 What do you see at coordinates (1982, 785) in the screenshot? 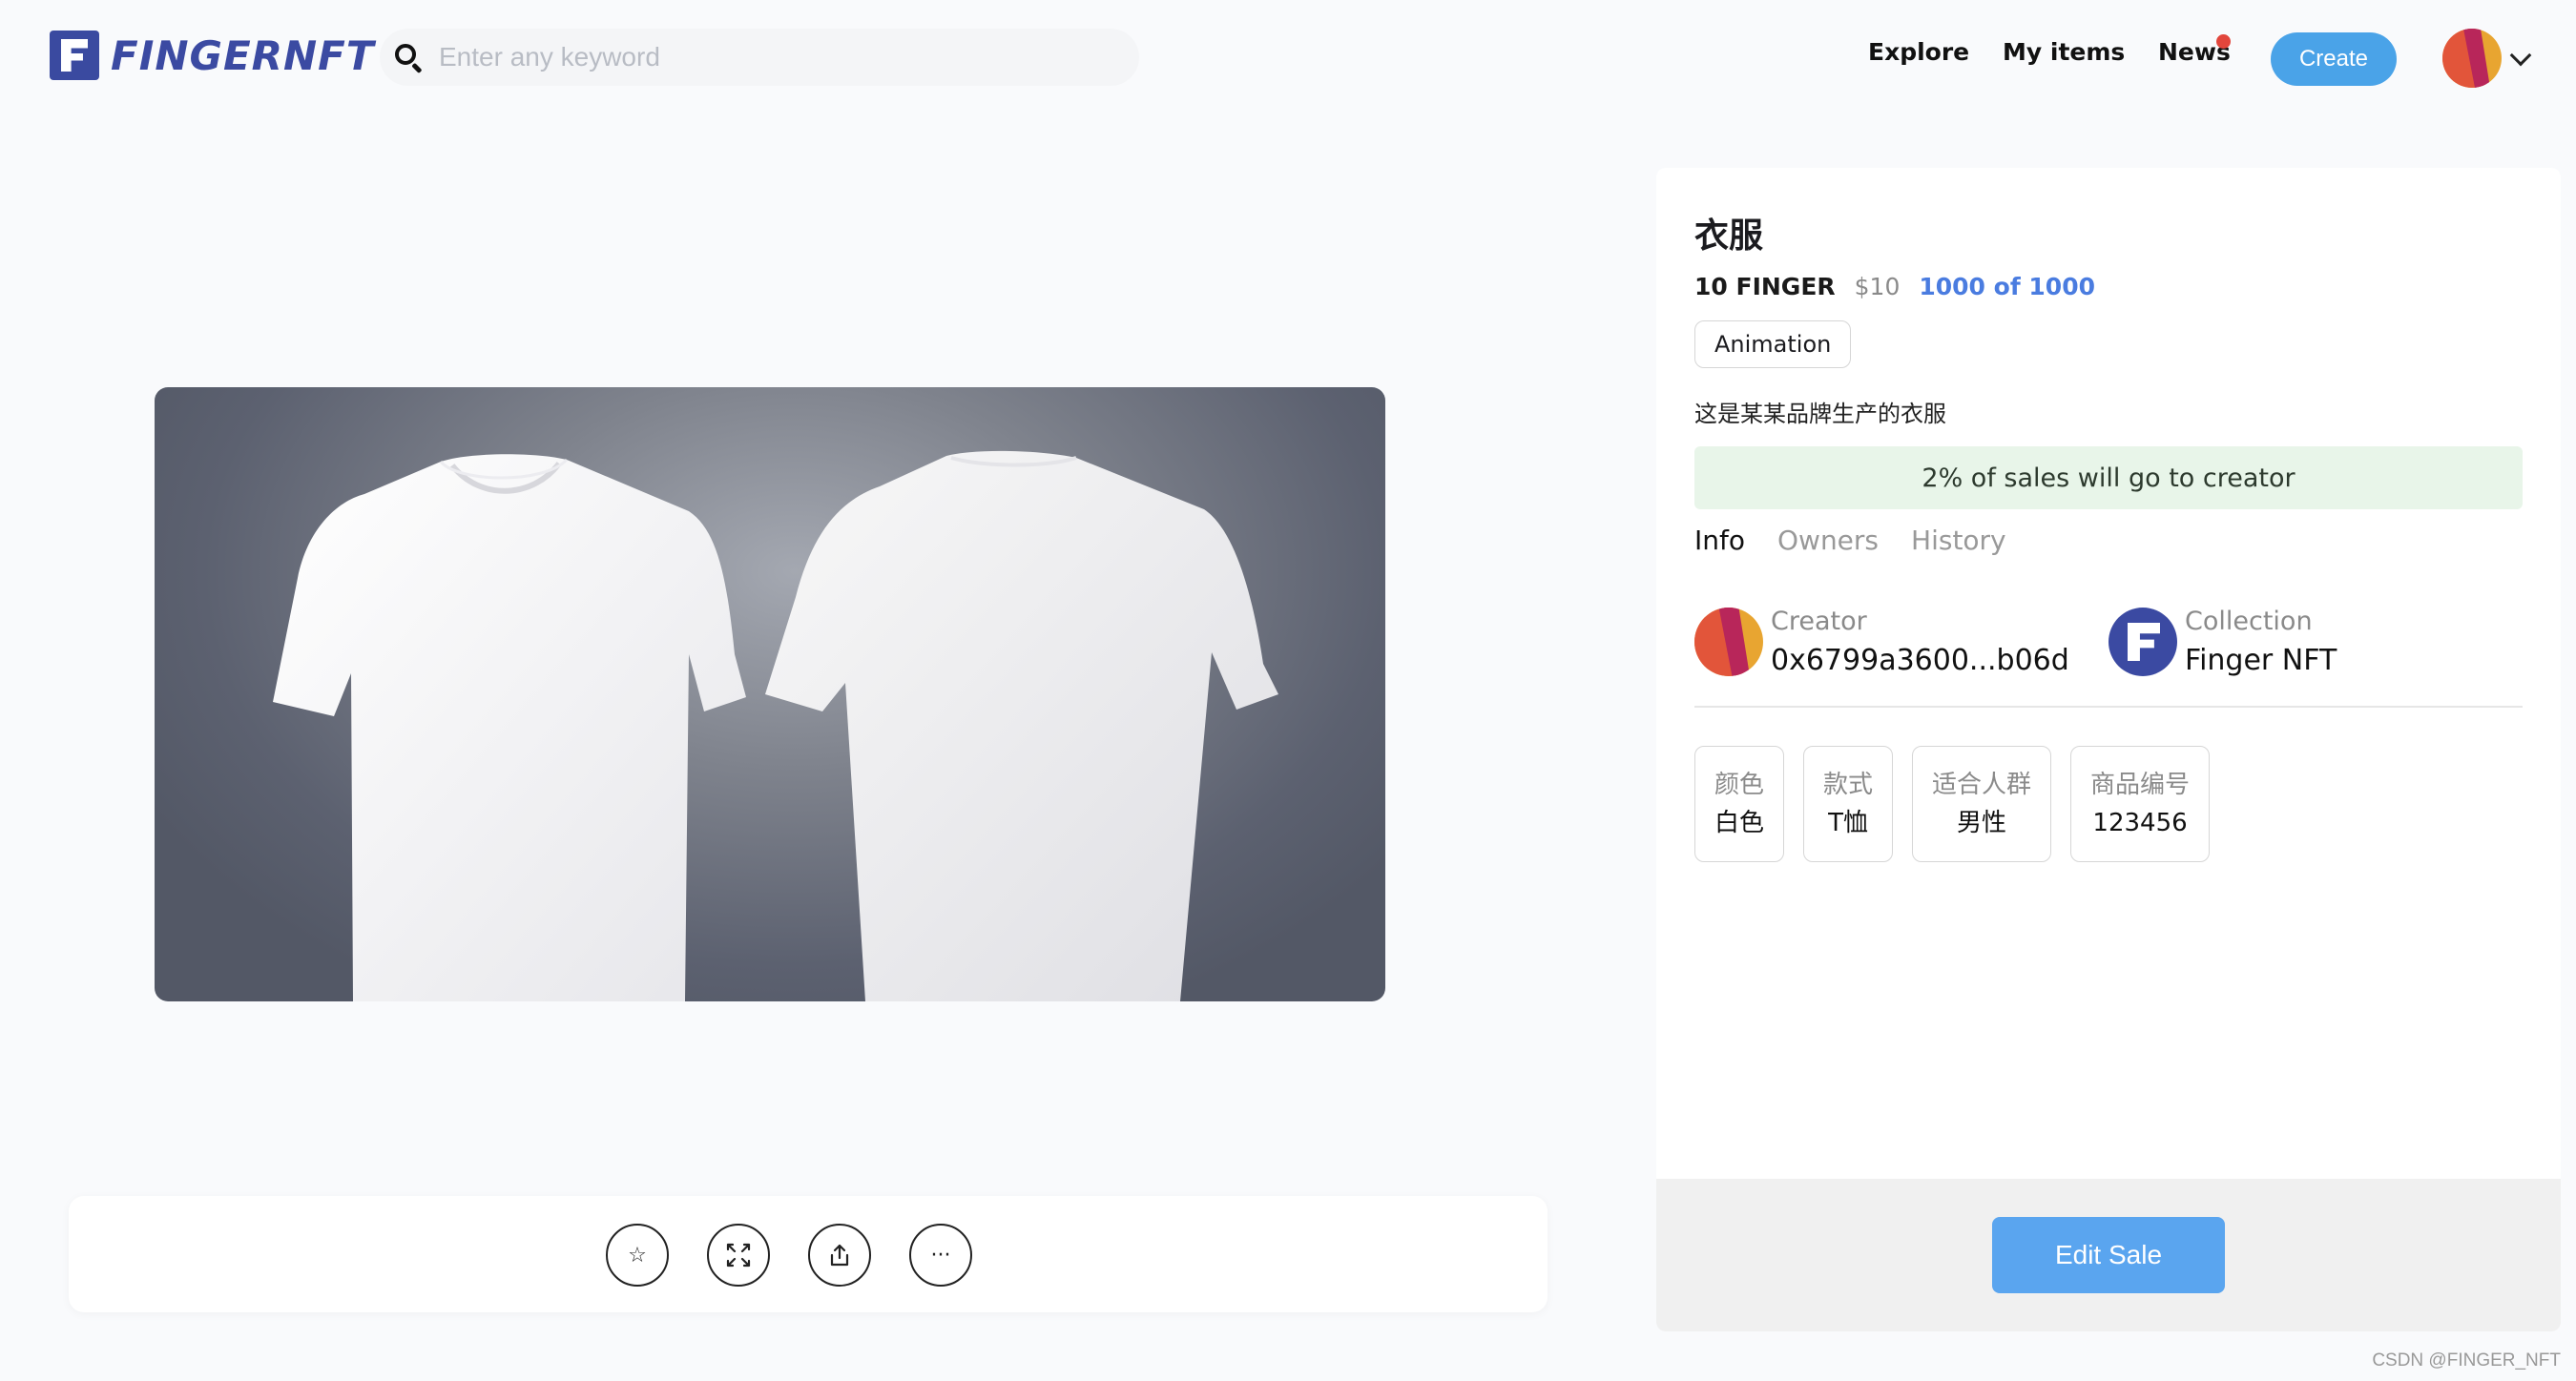
I see `property-key: 适合人群` at bounding box center [1982, 785].